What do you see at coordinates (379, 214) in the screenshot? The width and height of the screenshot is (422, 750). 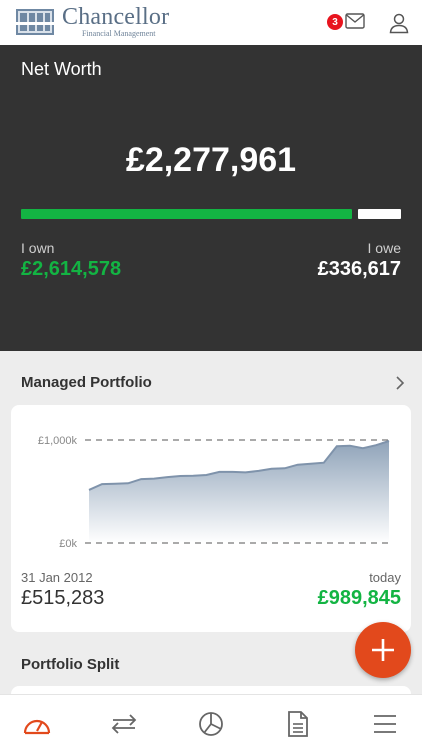 I see `liabilities-bar` at bounding box center [379, 214].